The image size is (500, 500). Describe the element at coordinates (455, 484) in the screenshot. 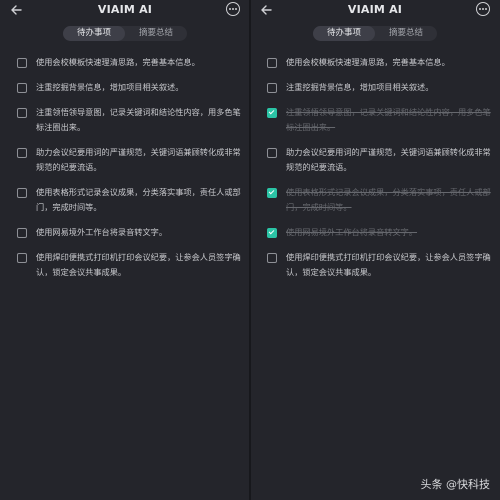

I see `watermark: 头条 @快科技` at that location.